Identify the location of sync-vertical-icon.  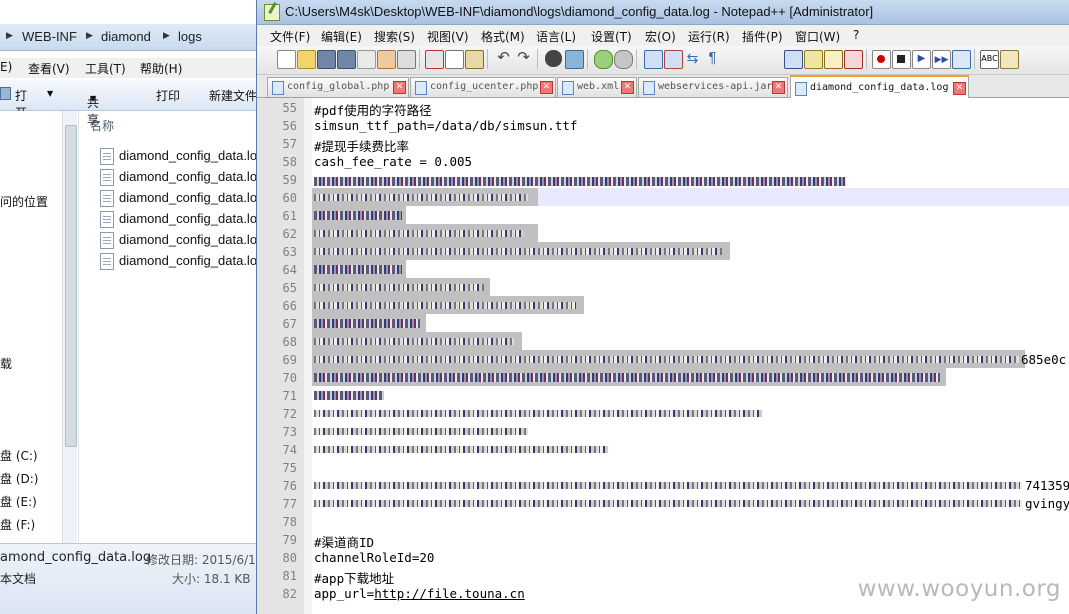
(653, 59).